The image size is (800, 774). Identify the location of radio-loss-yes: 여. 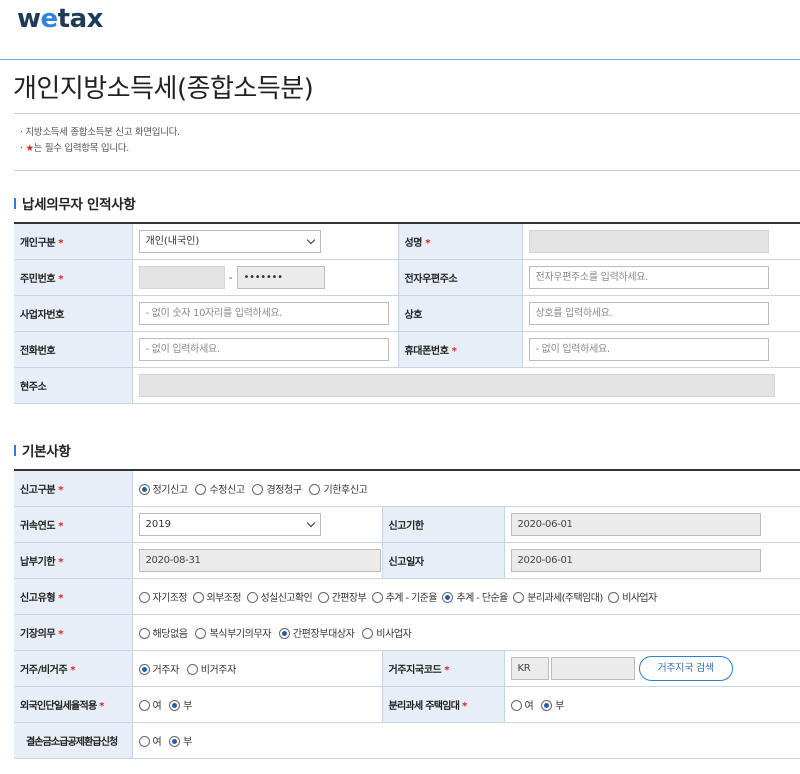
(150, 740).